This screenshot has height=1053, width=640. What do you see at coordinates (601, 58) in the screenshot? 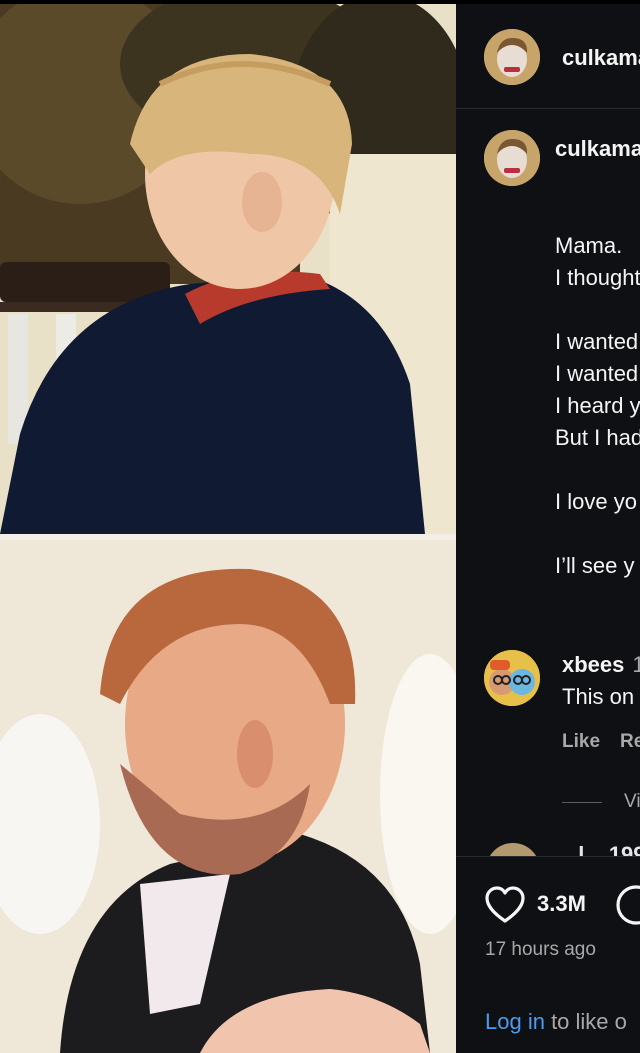
I see `author-username: culkamama` at bounding box center [601, 58].